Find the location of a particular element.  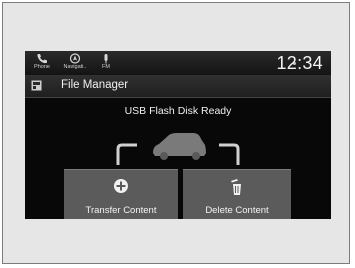

transfer-content-button: Transfer Content is located at coordinates (121, 194).